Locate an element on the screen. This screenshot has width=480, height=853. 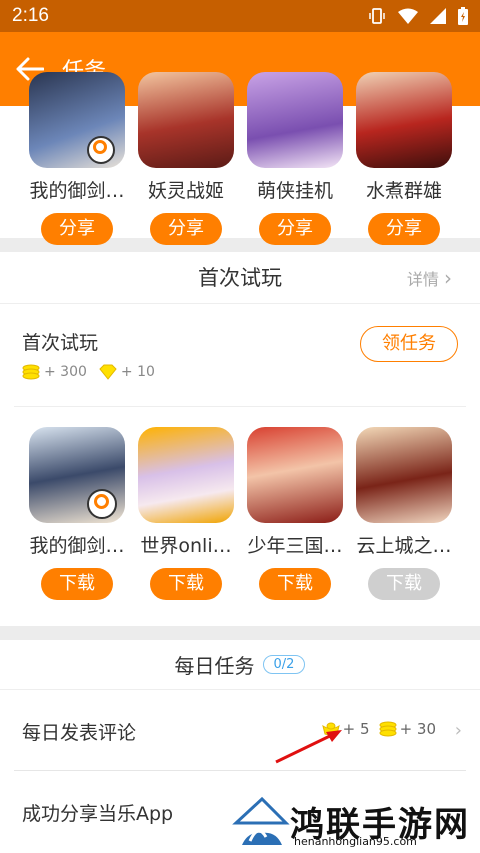
share-game-1: 我的御剑… 分享 is located at coordinates (77, 158).